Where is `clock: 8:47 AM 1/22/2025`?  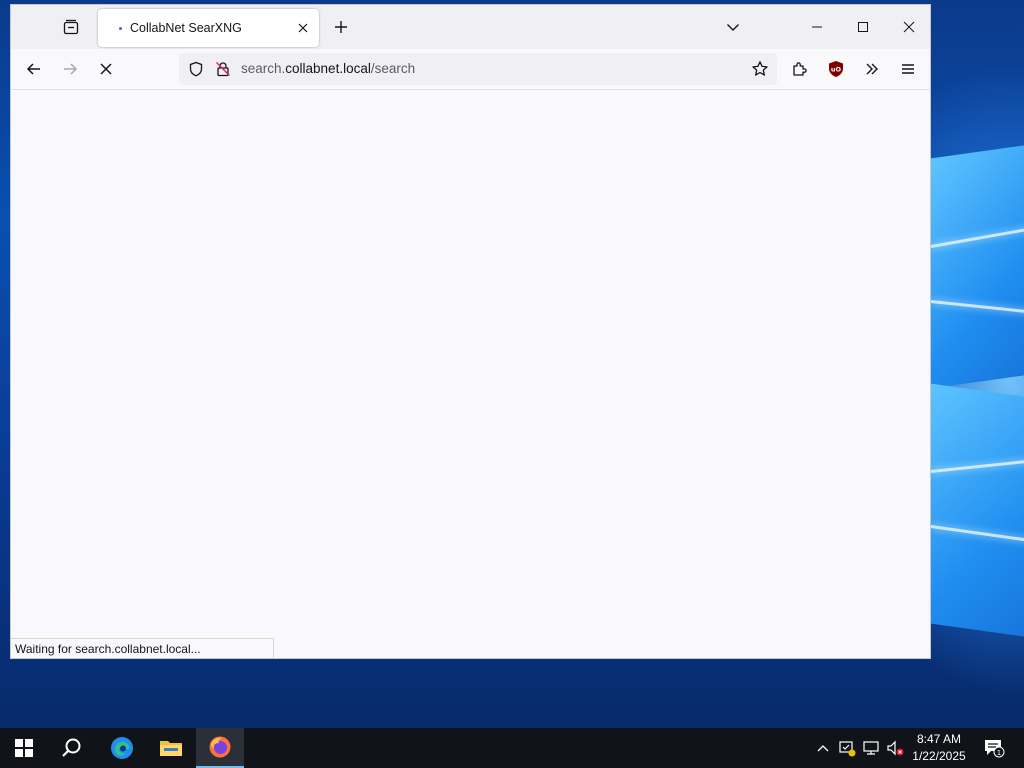 clock: 8:47 AM 1/22/2025 is located at coordinates (939, 748).